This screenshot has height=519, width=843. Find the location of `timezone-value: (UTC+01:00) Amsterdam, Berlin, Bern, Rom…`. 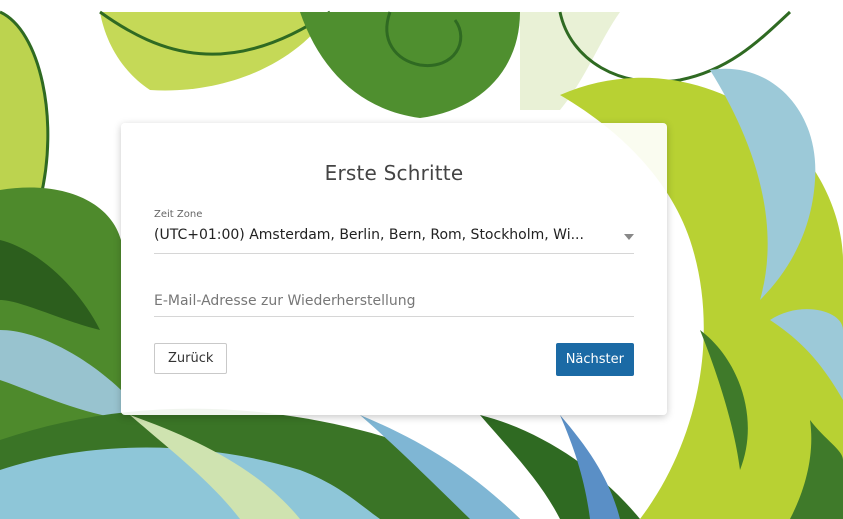

timezone-value: (UTC+01:00) Amsterdam, Berlin, Bern, Rom… is located at coordinates (369, 235).